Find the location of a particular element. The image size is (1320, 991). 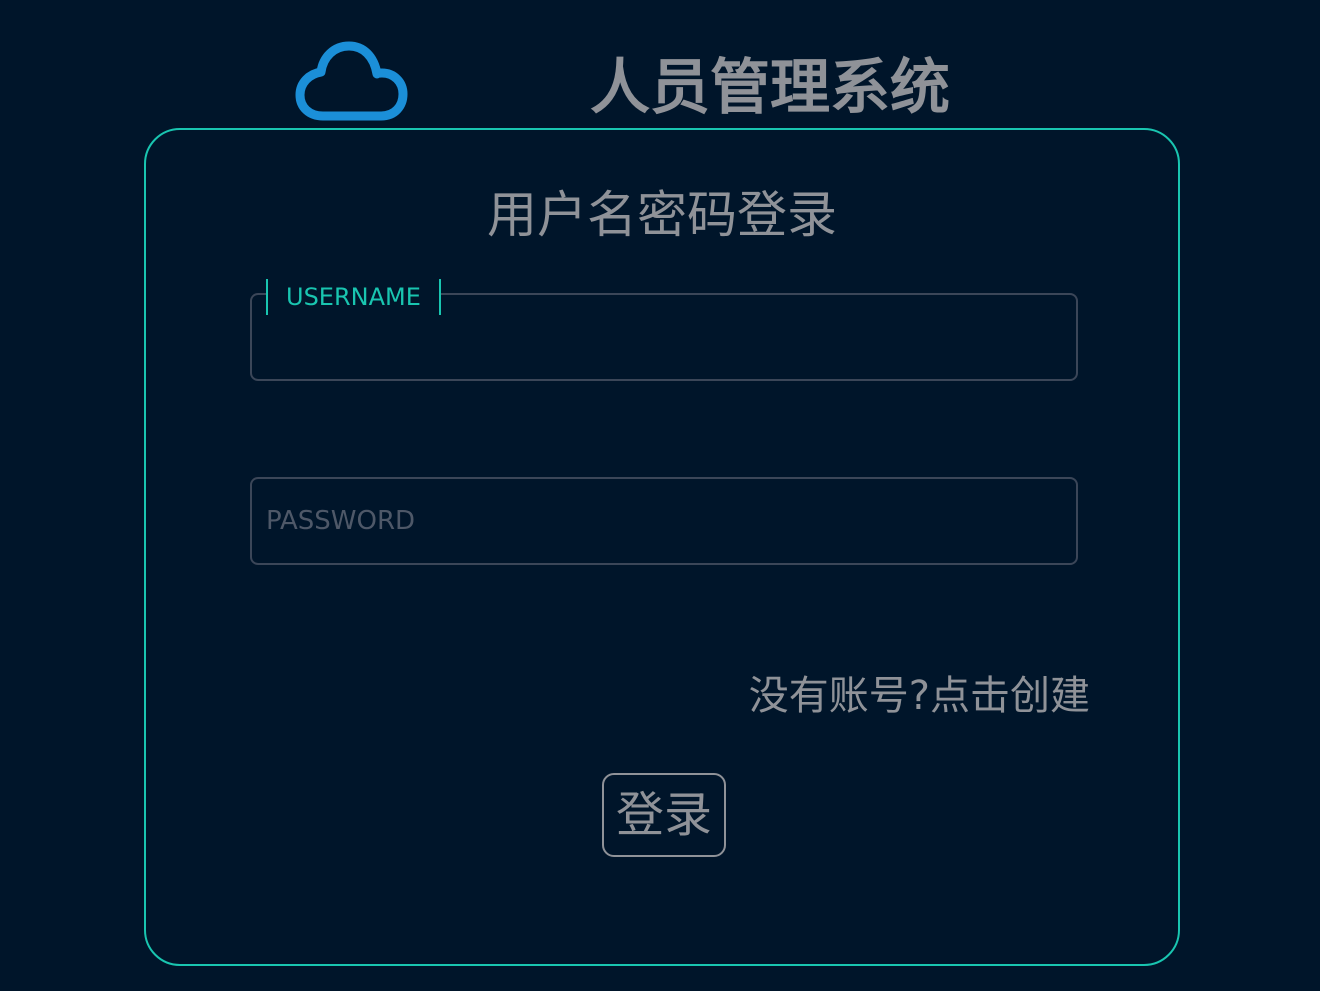

password-field is located at coordinates (664, 521).